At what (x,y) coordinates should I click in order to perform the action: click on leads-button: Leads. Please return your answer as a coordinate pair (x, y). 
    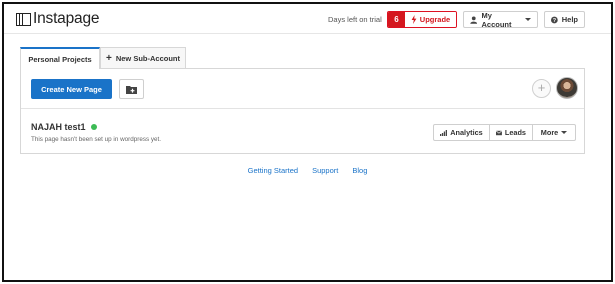
    Looking at the image, I should click on (511, 132).